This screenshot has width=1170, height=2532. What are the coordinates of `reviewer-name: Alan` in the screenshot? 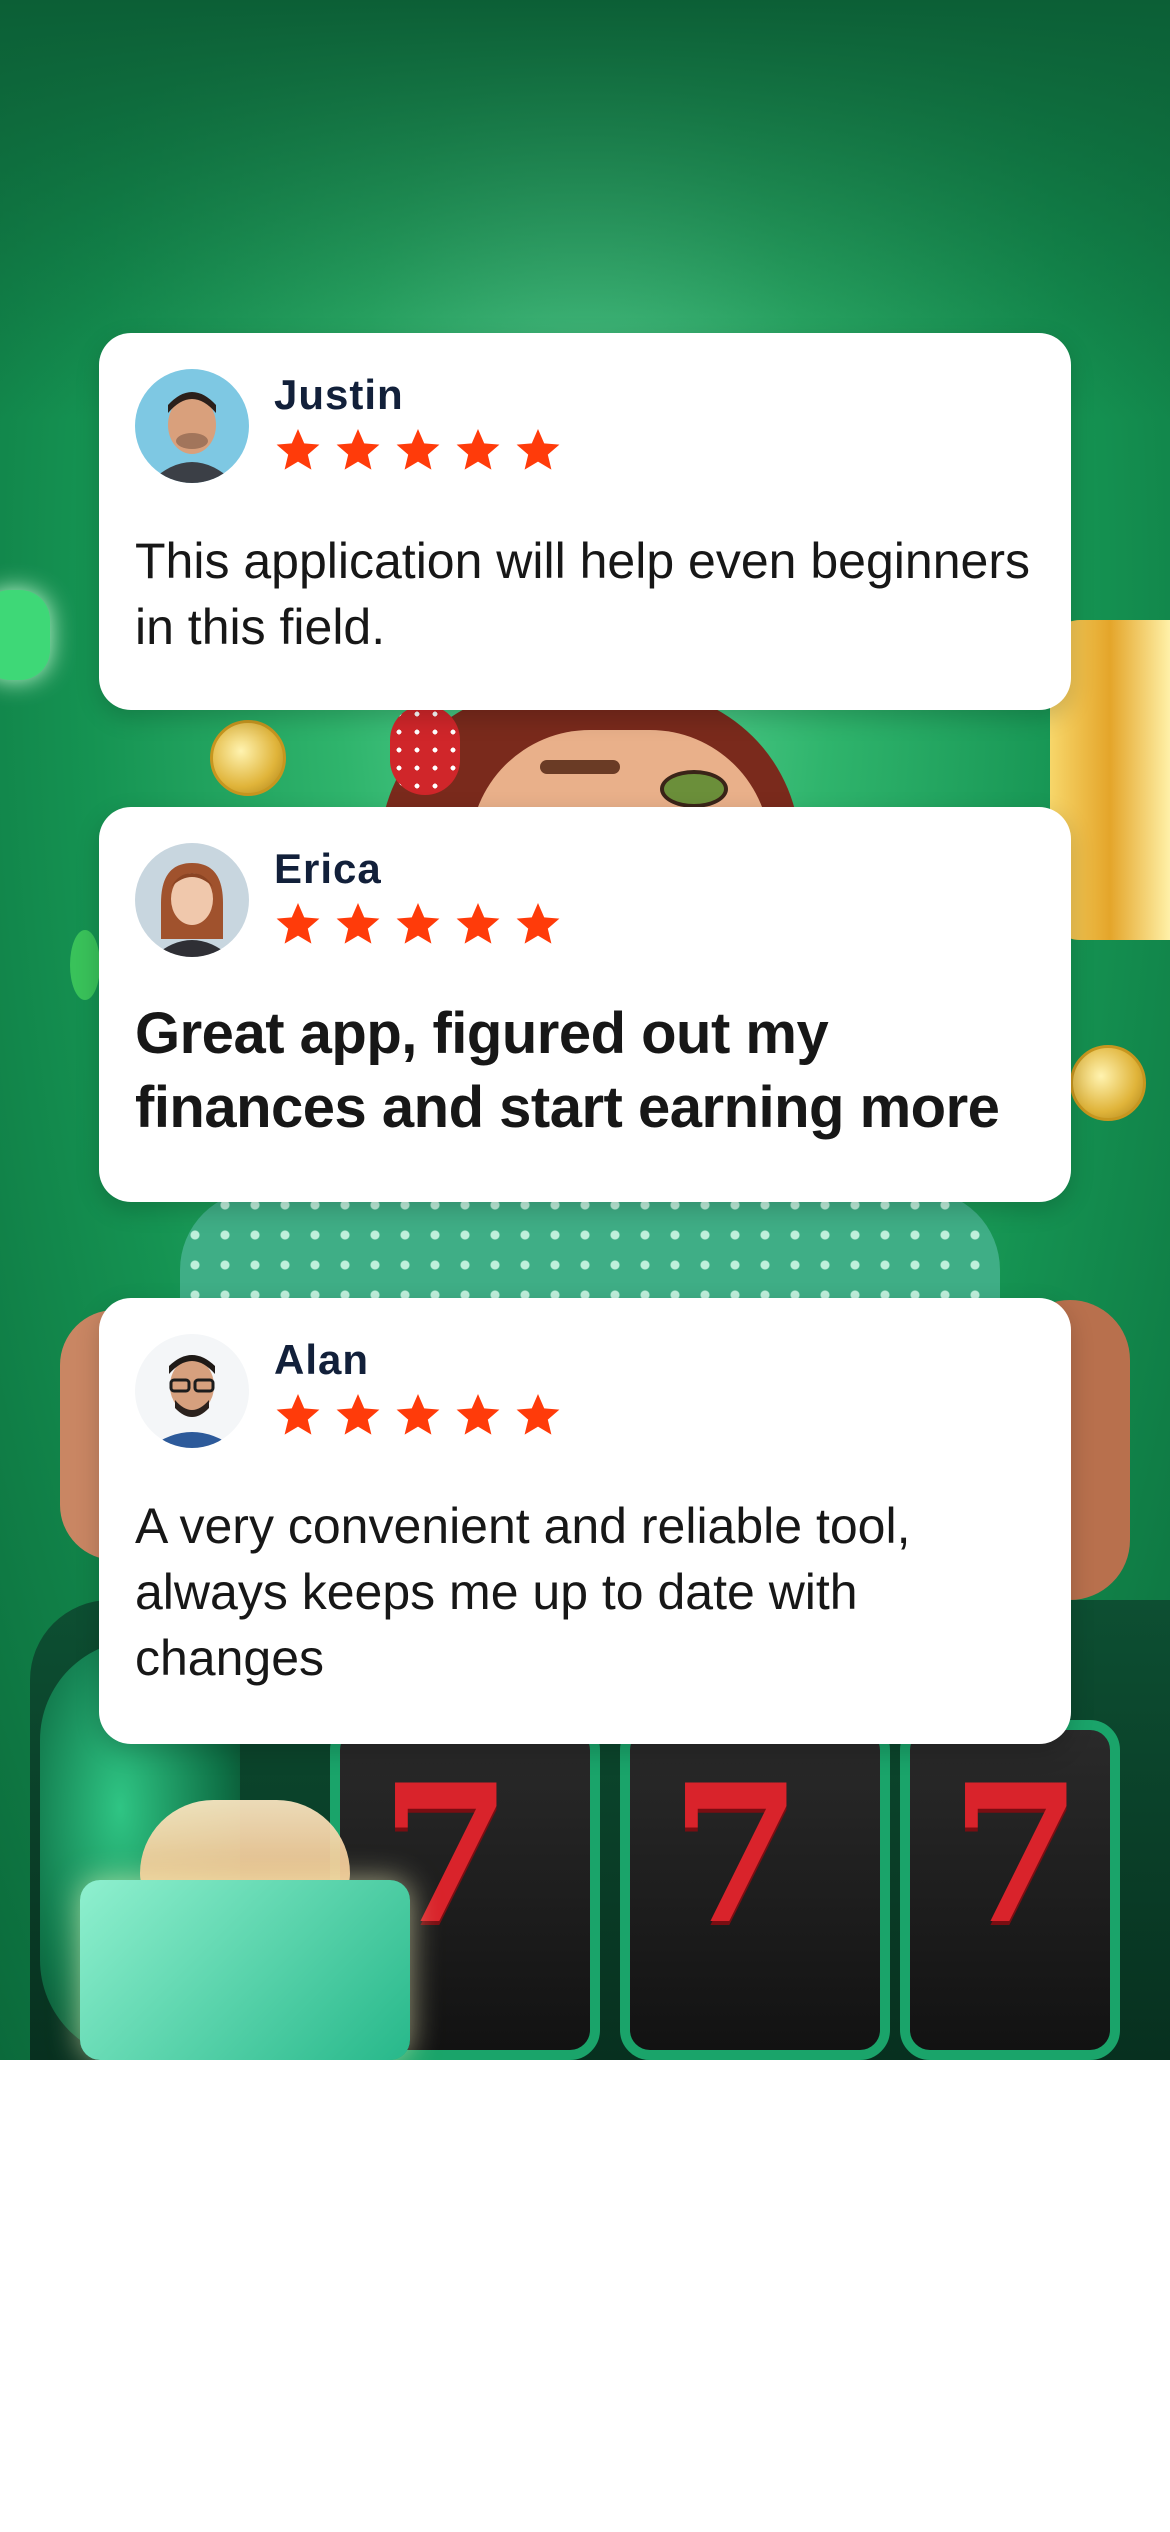 It's located at (322, 1359).